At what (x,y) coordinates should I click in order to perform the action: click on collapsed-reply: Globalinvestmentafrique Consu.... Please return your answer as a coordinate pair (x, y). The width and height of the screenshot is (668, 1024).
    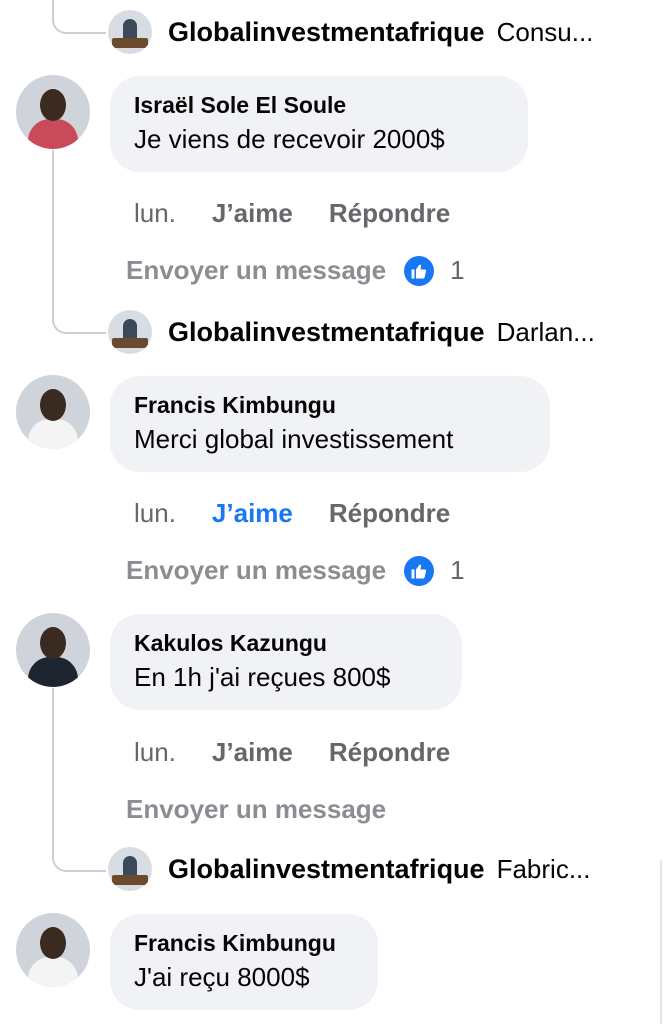
    Looking at the image, I should click on (350, 32).